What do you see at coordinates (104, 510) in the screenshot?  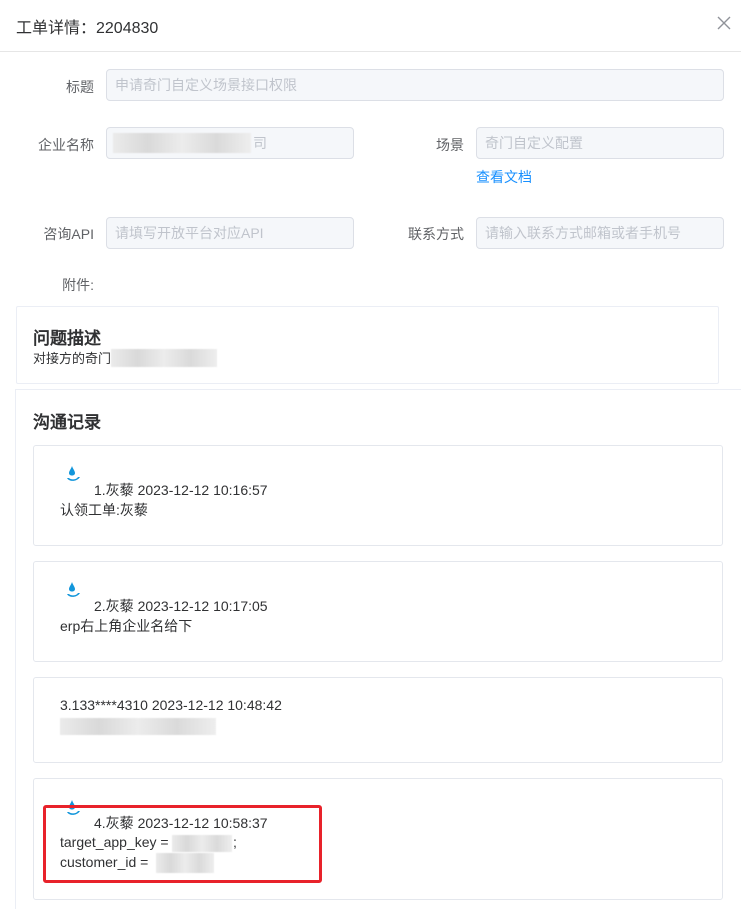 I see `record-body: 认领工单:灰藜` at bounding box center [104, 510].